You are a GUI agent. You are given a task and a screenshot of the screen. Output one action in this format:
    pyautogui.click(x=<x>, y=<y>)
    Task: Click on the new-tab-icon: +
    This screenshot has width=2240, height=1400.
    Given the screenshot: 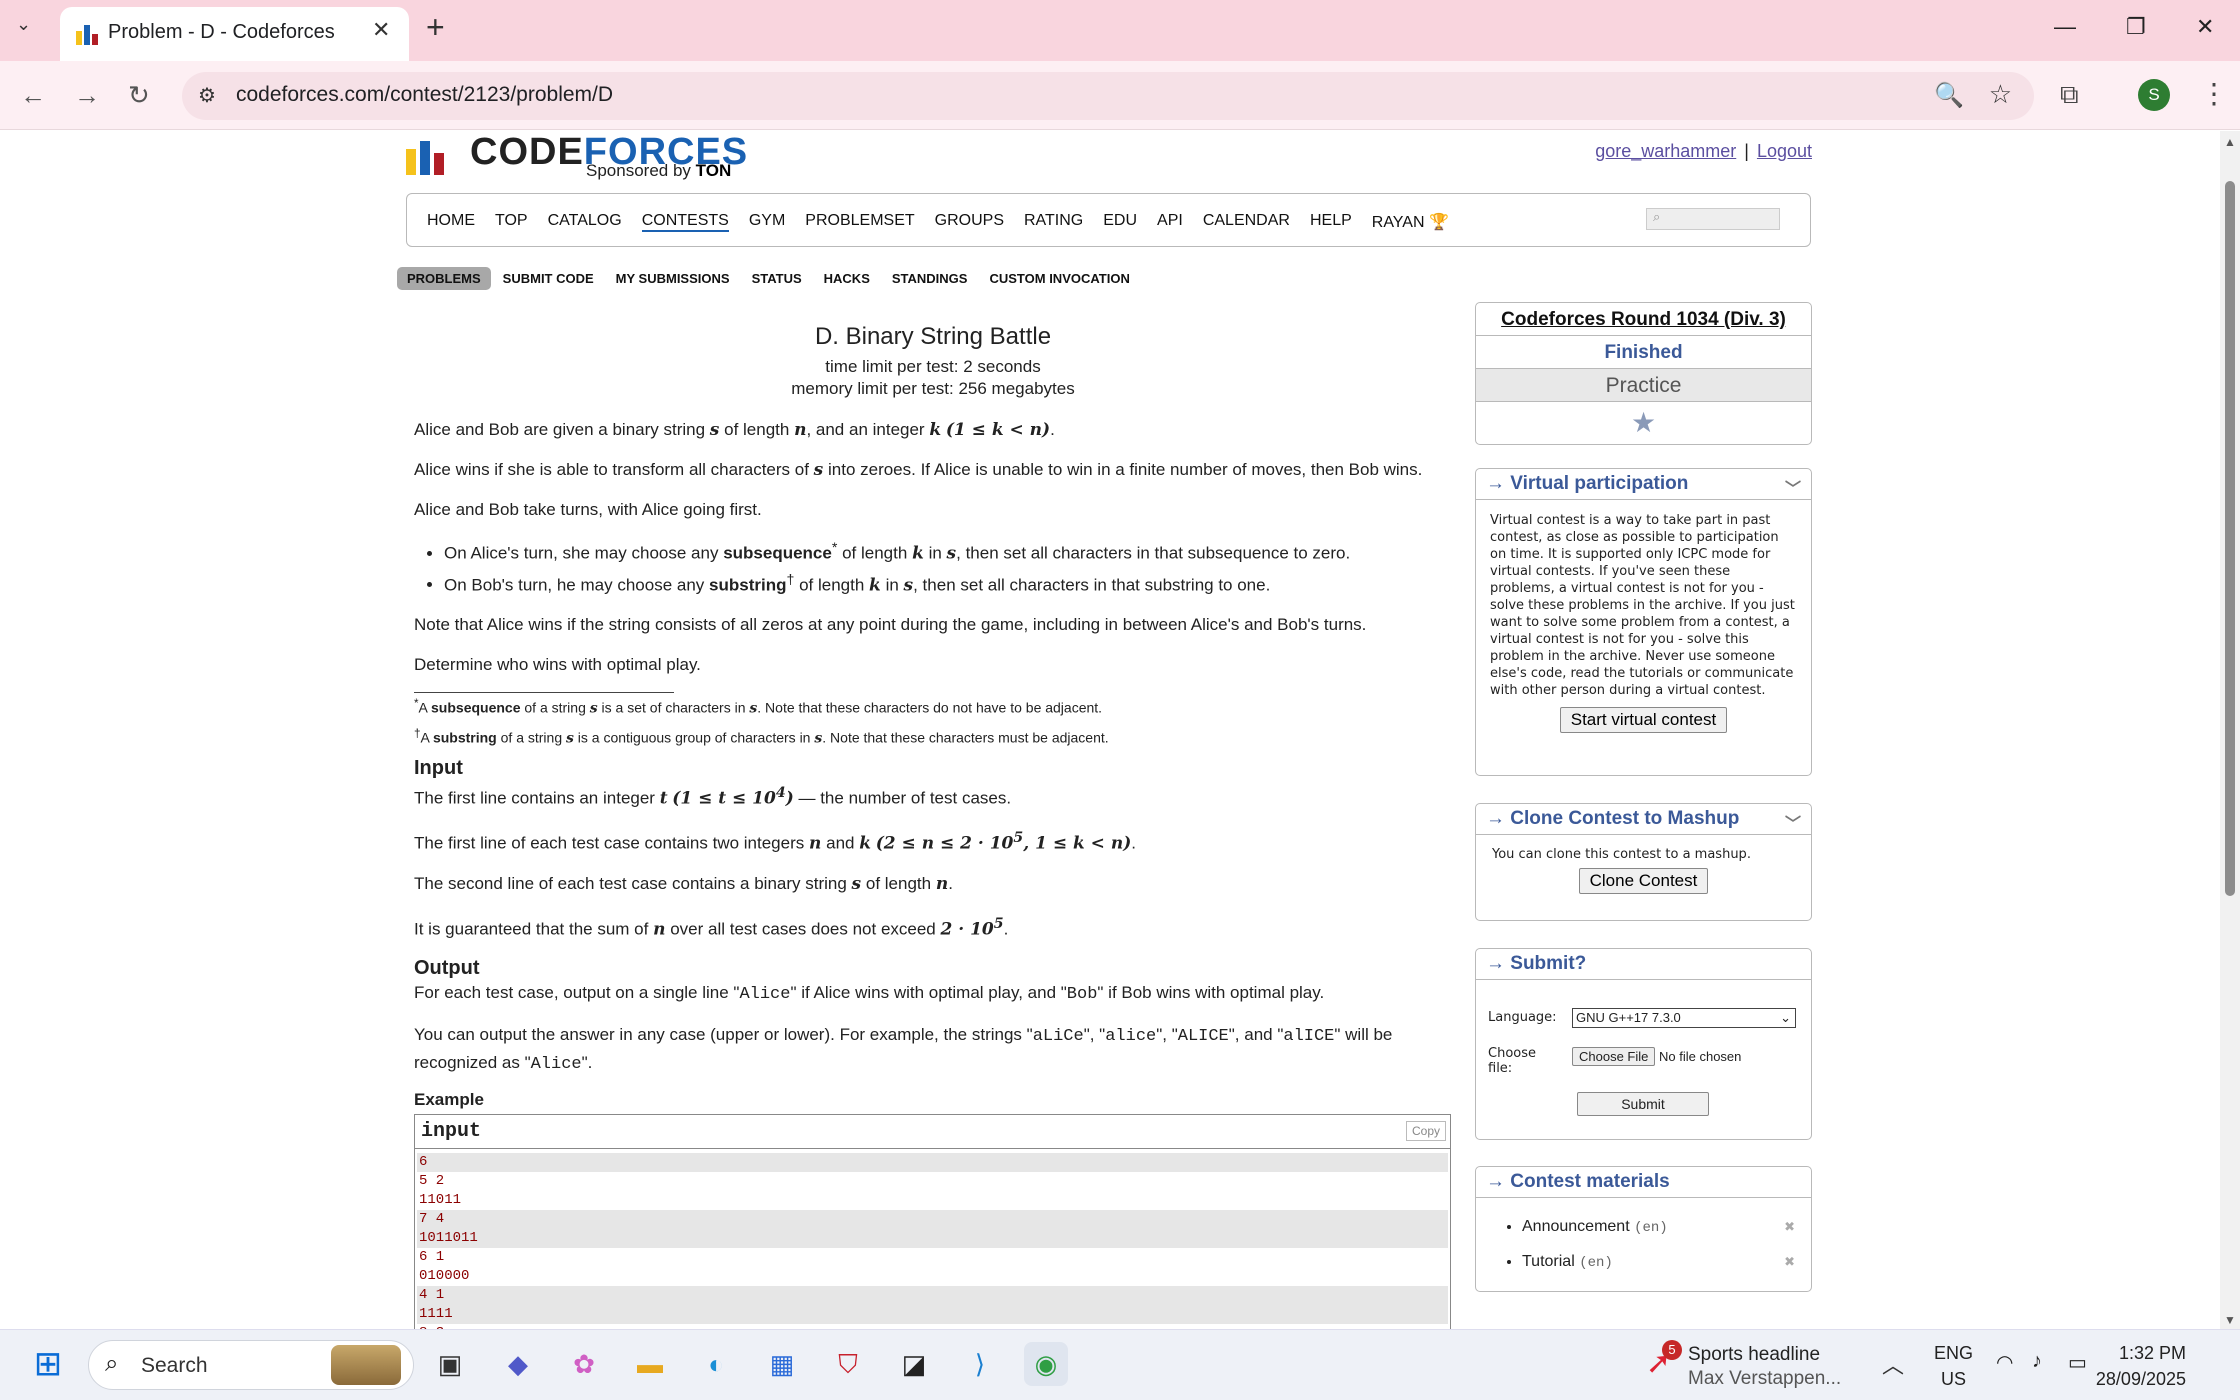 What is the action you would take?
    pyautogui.click(x=435, y=27)
    